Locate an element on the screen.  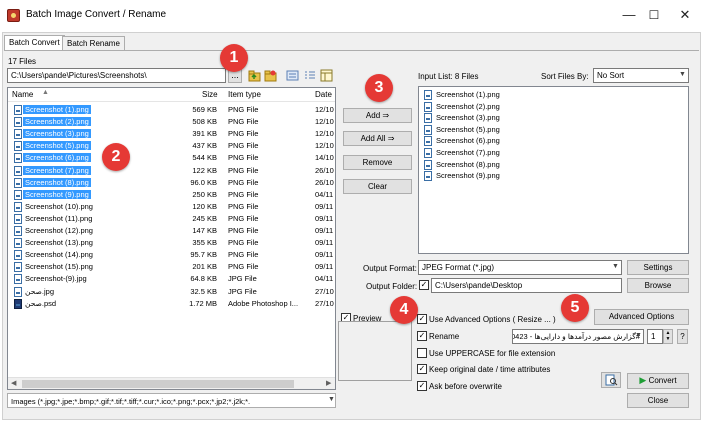
advanced-options-button: Advanced Options is located at coordinates (641, 317).